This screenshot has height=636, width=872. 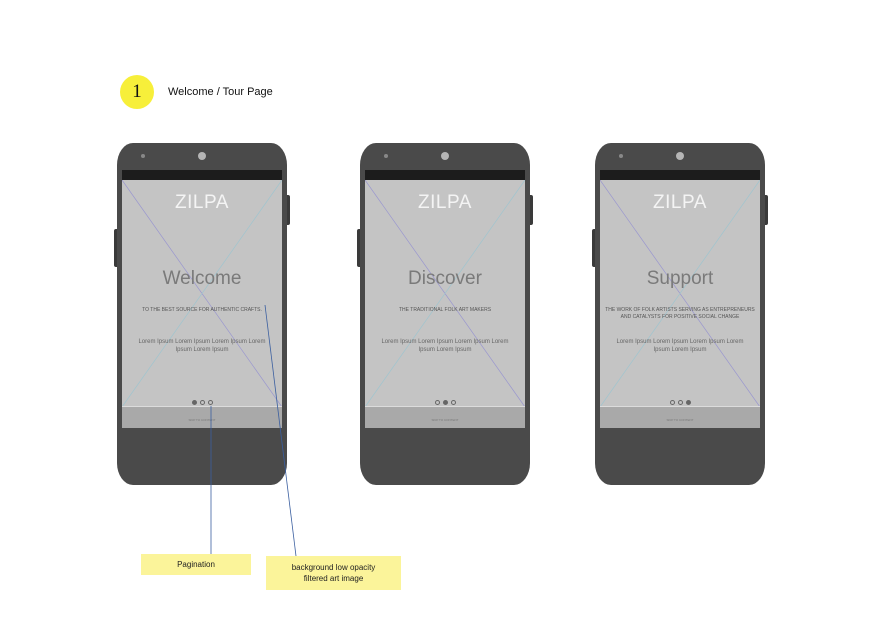 I want to click on pagination-note-text: Pagination, so click(x=196, y=564).